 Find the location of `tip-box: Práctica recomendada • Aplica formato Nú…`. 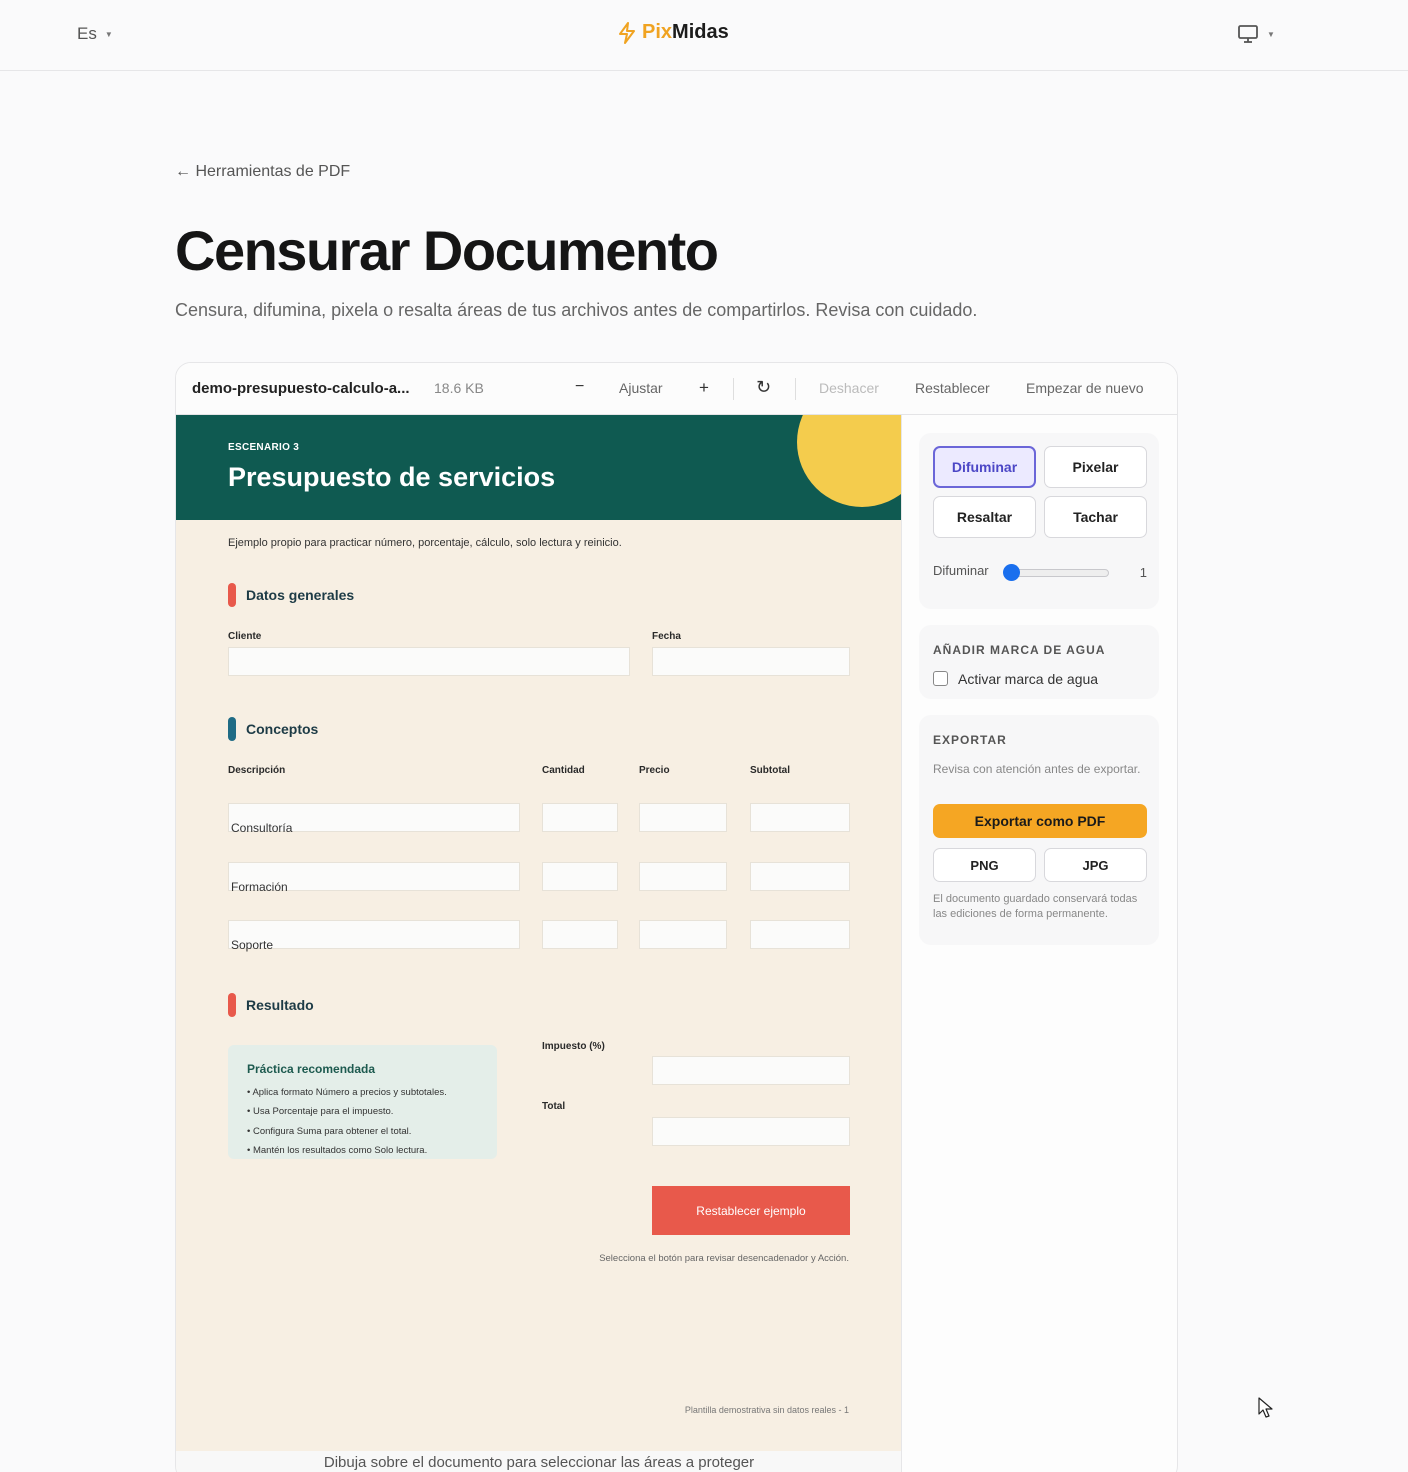

tip-box: Práctica recomendada • Aplica formato Nú… is located at coordinates (362, 1102).